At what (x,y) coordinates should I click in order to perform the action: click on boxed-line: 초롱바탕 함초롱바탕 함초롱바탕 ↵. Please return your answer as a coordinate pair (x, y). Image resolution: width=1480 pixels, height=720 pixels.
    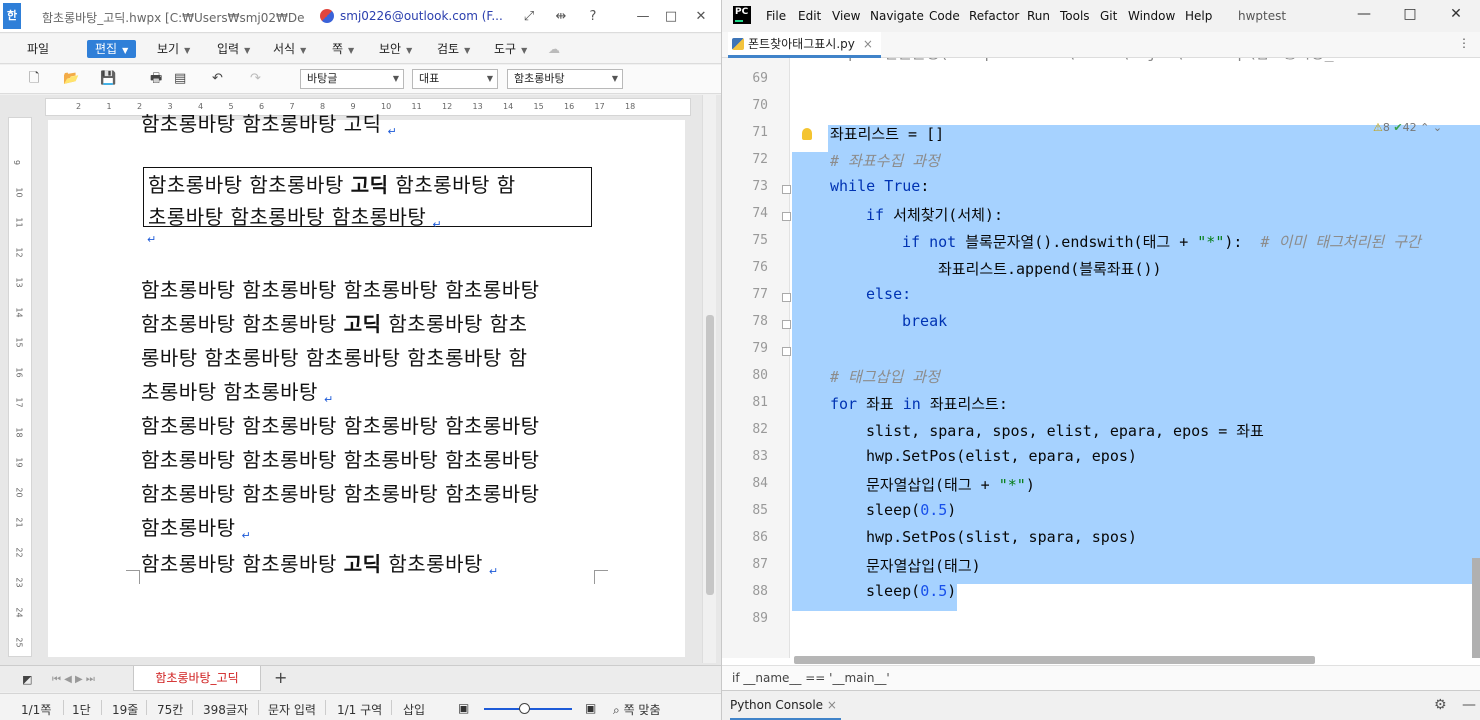
    Looking at the image, I should click on (295, 216).